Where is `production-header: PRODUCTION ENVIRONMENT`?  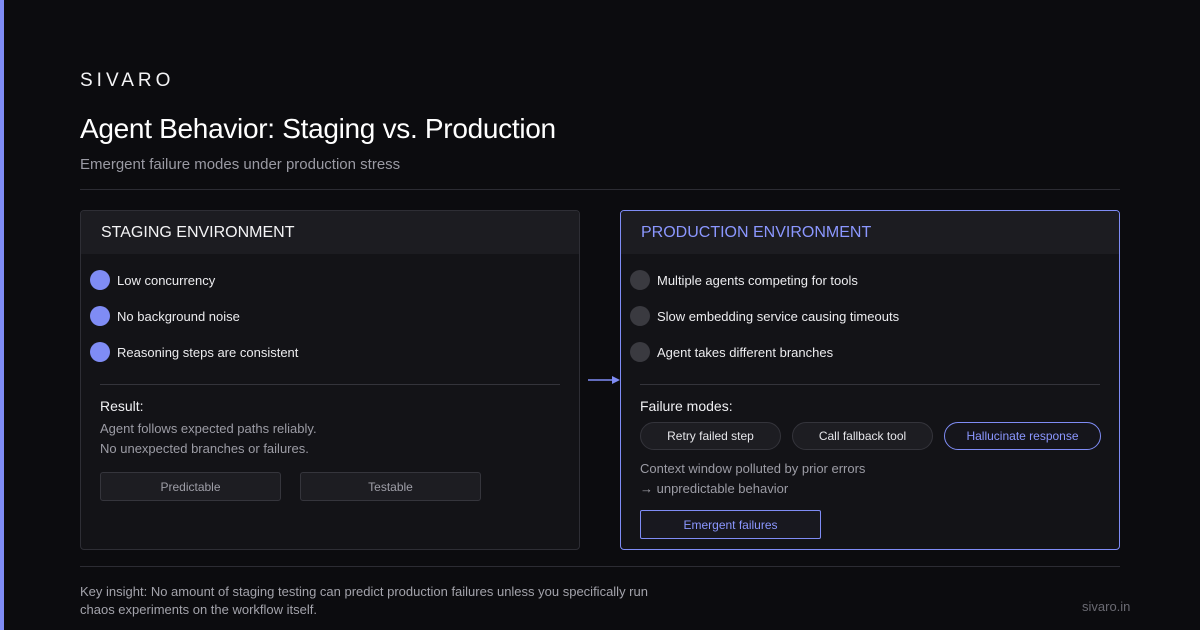 production-header: PRODUCTION ENVIRONMENT is located at coordinates (870, 232).